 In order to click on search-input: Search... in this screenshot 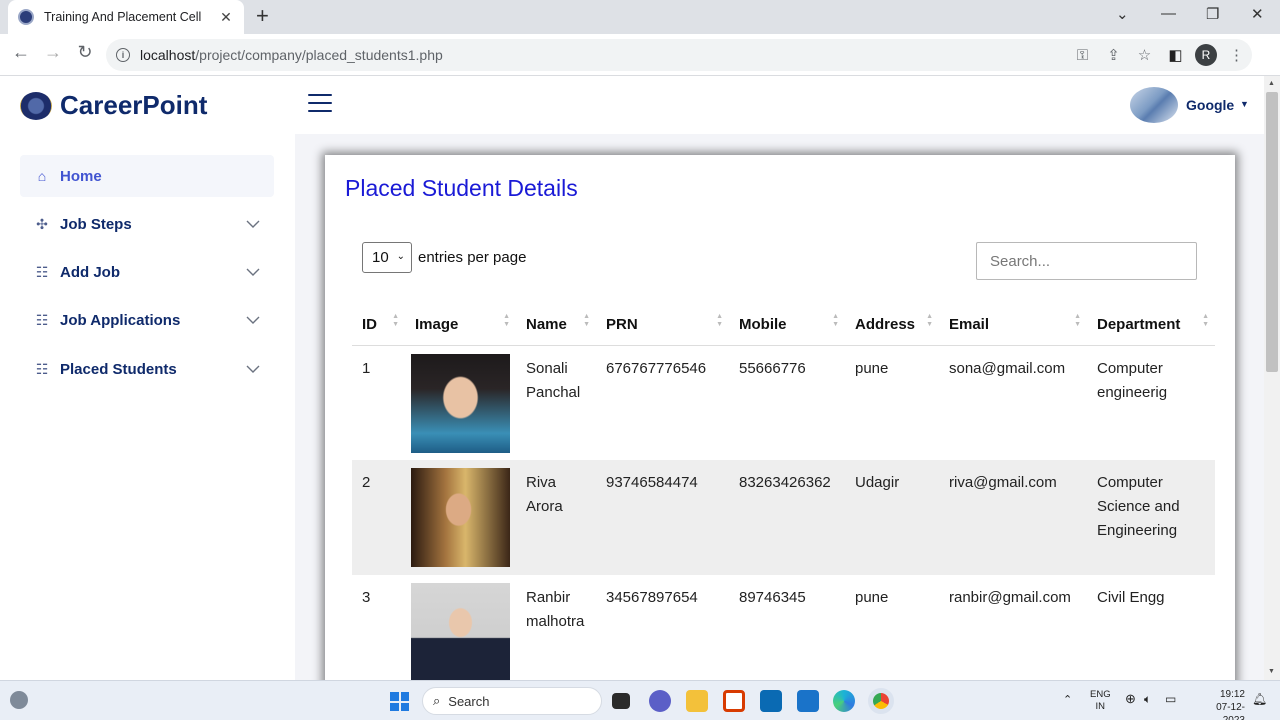, I will do `click(1086, 261)`.